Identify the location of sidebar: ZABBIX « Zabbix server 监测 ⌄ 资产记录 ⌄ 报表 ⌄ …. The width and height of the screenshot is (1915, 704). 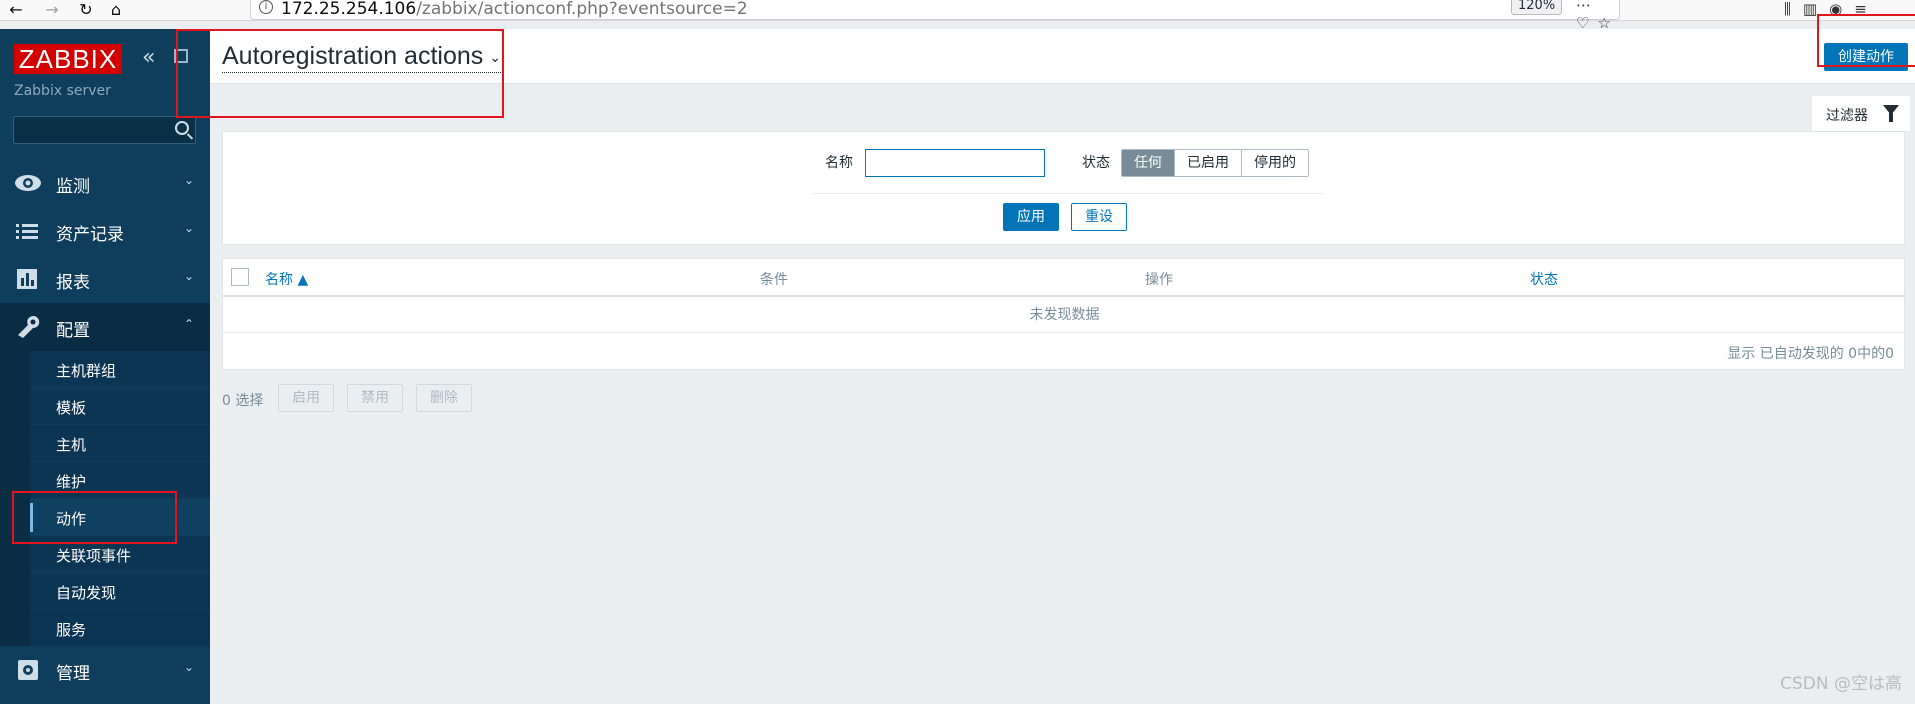
(105, 366).